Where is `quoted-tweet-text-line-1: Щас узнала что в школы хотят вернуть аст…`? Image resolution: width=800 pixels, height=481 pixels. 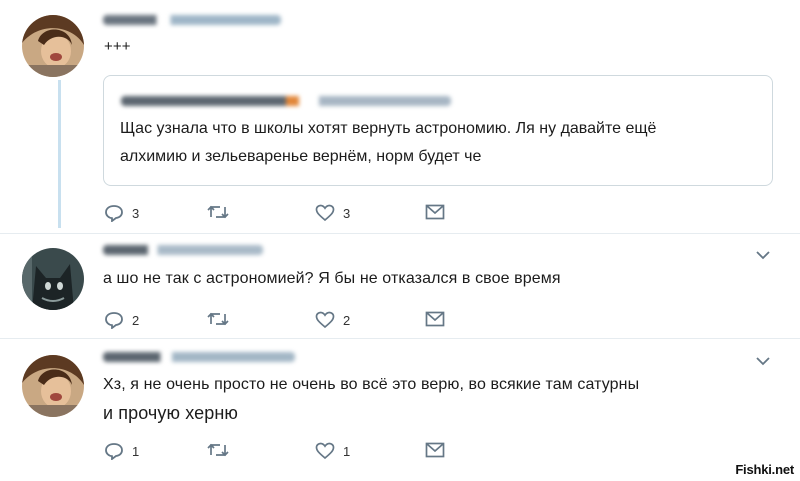 quoted-tweet-text-line-1: Щас узнала что в школы хотят вернуть аст… is located at coordinates (388, 128).